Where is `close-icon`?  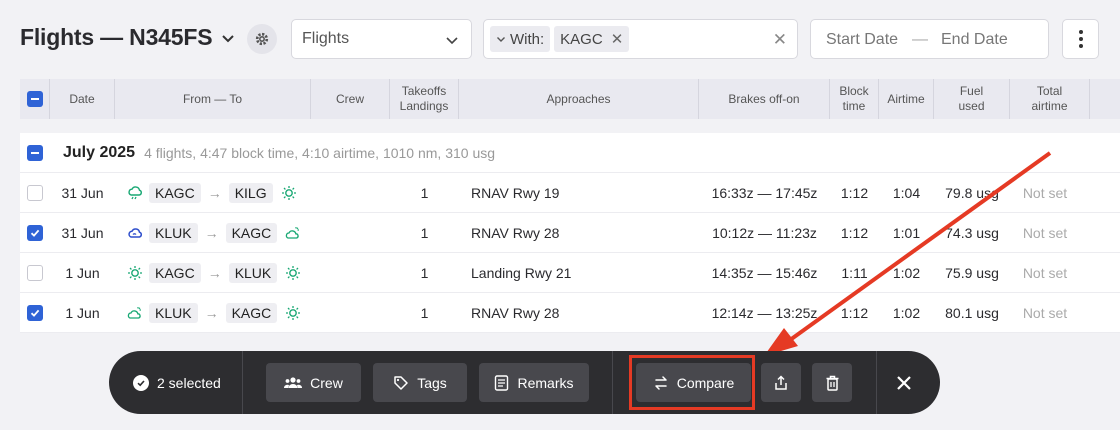
close-icon is located at coordinates (904, 383).